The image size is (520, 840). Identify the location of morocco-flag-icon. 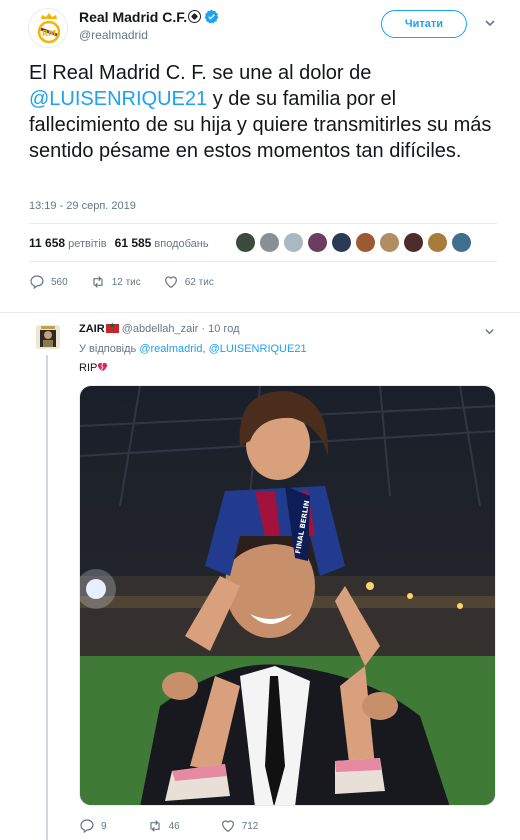
(112, 327).